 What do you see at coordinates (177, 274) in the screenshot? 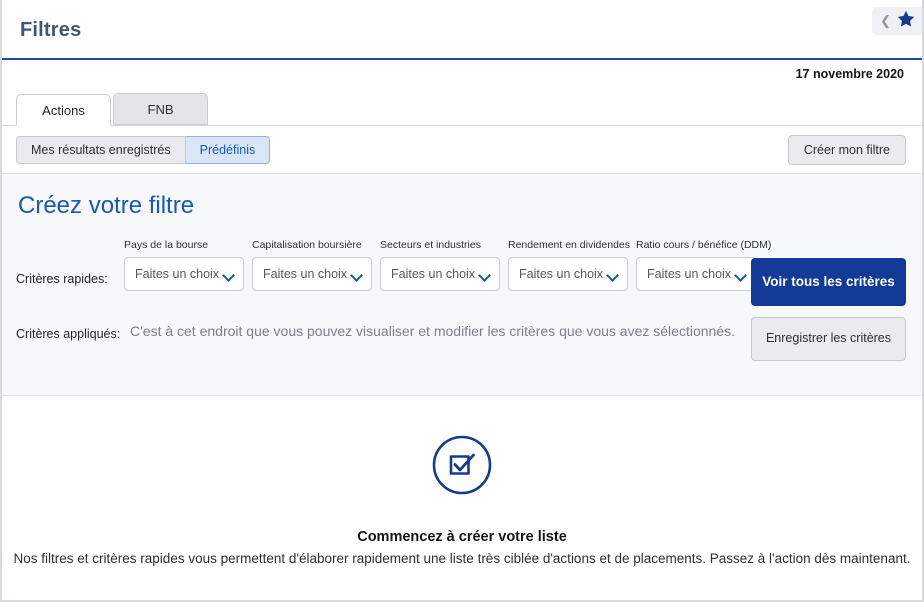
I see `dropdown-value-country: Faites un choix` at bounding box center [177, 274].